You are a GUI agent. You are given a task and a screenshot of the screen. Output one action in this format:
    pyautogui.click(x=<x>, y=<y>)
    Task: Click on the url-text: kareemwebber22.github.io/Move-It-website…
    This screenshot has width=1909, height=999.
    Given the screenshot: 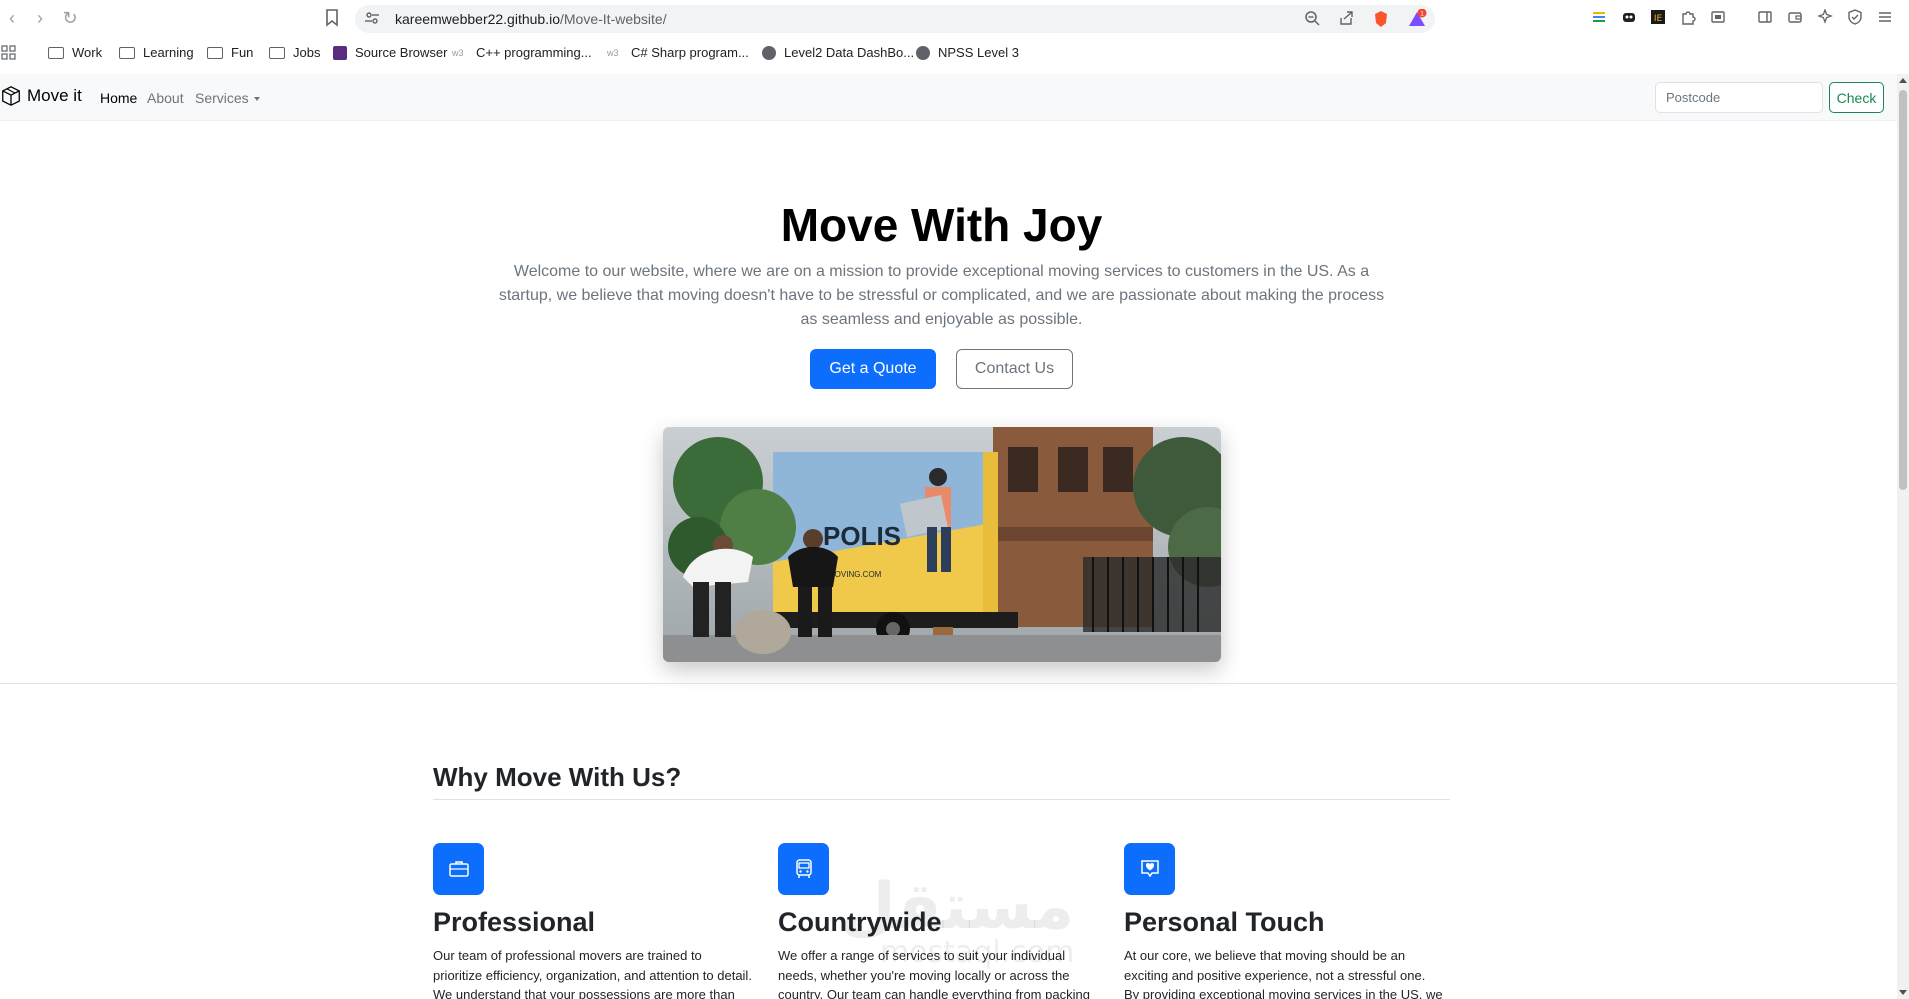 What is the action you would take?
    pyautogui.click(x=531, y=19)
    